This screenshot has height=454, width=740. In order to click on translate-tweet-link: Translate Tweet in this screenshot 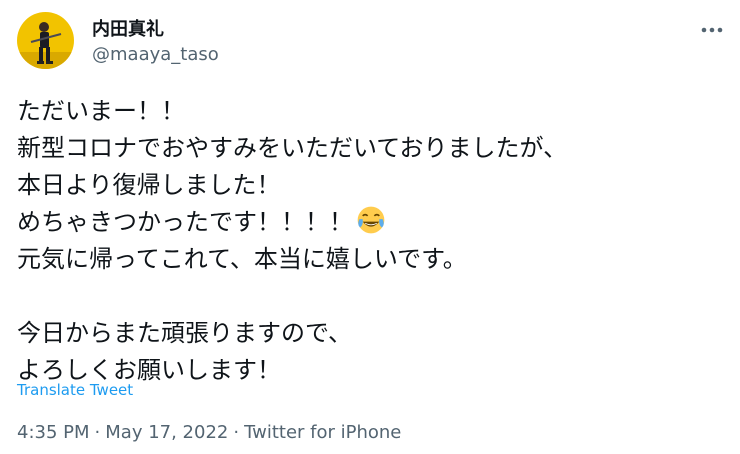, I will do `click(75, 390)`.